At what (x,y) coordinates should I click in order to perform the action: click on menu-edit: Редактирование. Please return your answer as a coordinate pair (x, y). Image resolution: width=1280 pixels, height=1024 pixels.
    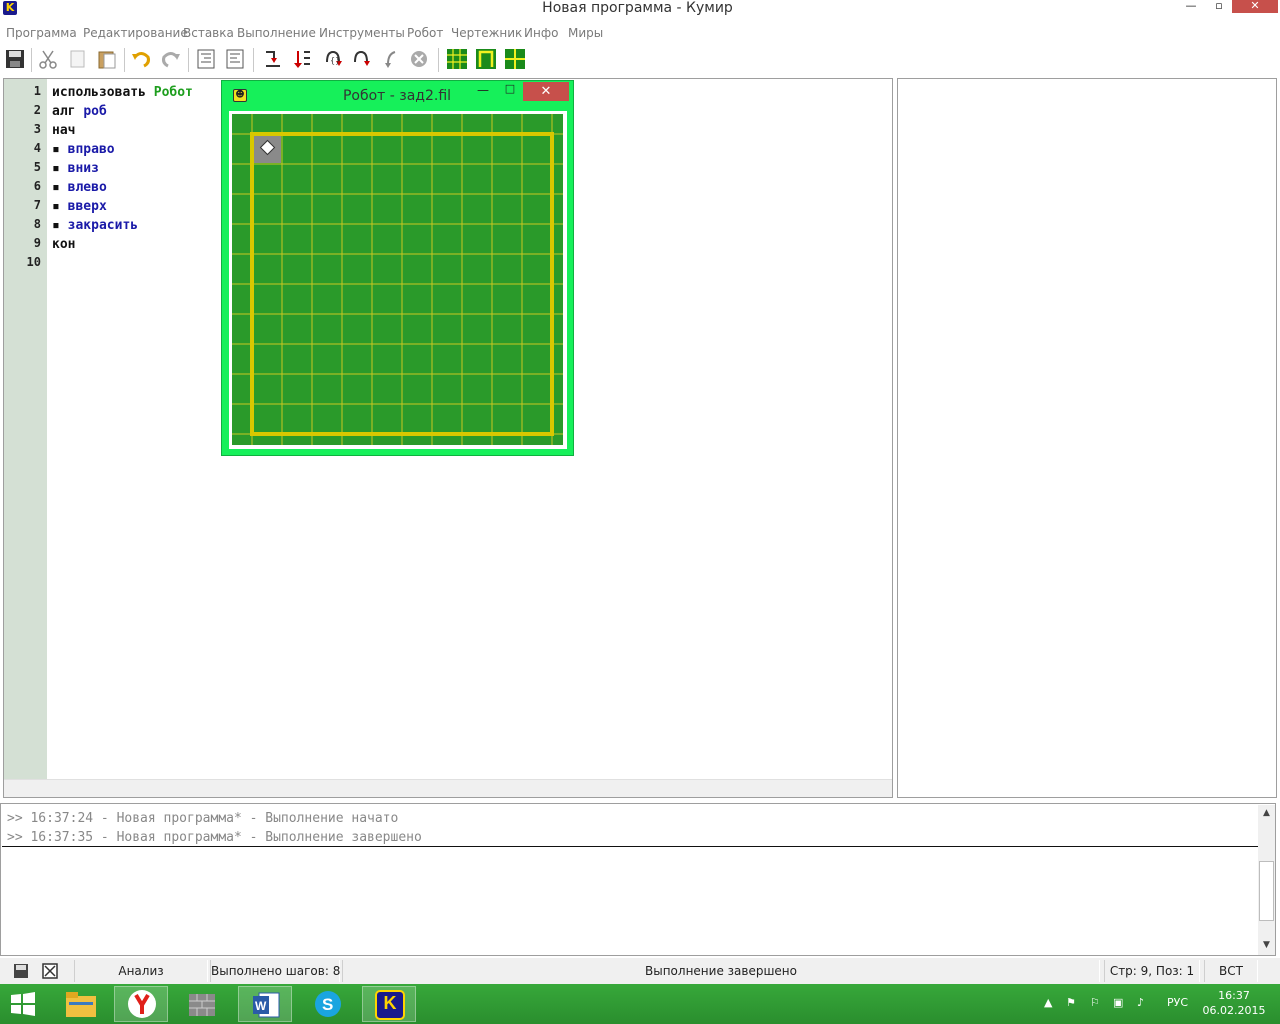
    Looking at the image, I should click on (135, 33).